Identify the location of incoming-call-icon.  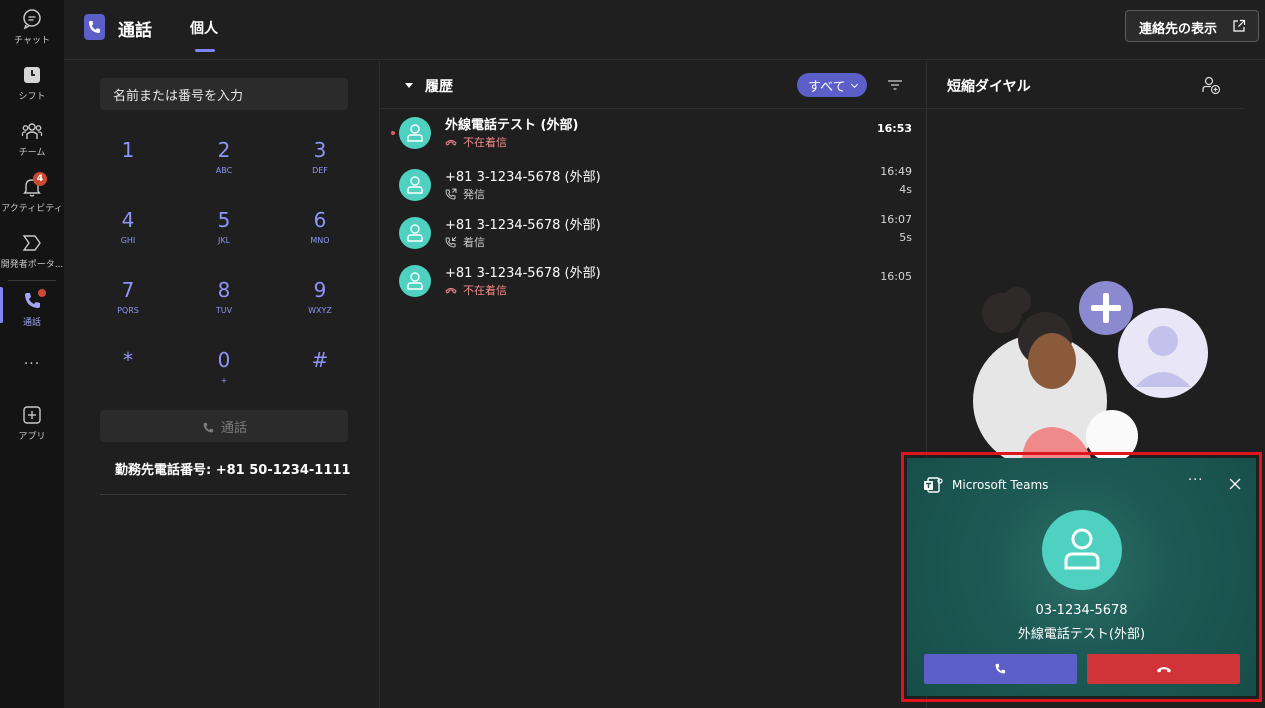
(451, 242).